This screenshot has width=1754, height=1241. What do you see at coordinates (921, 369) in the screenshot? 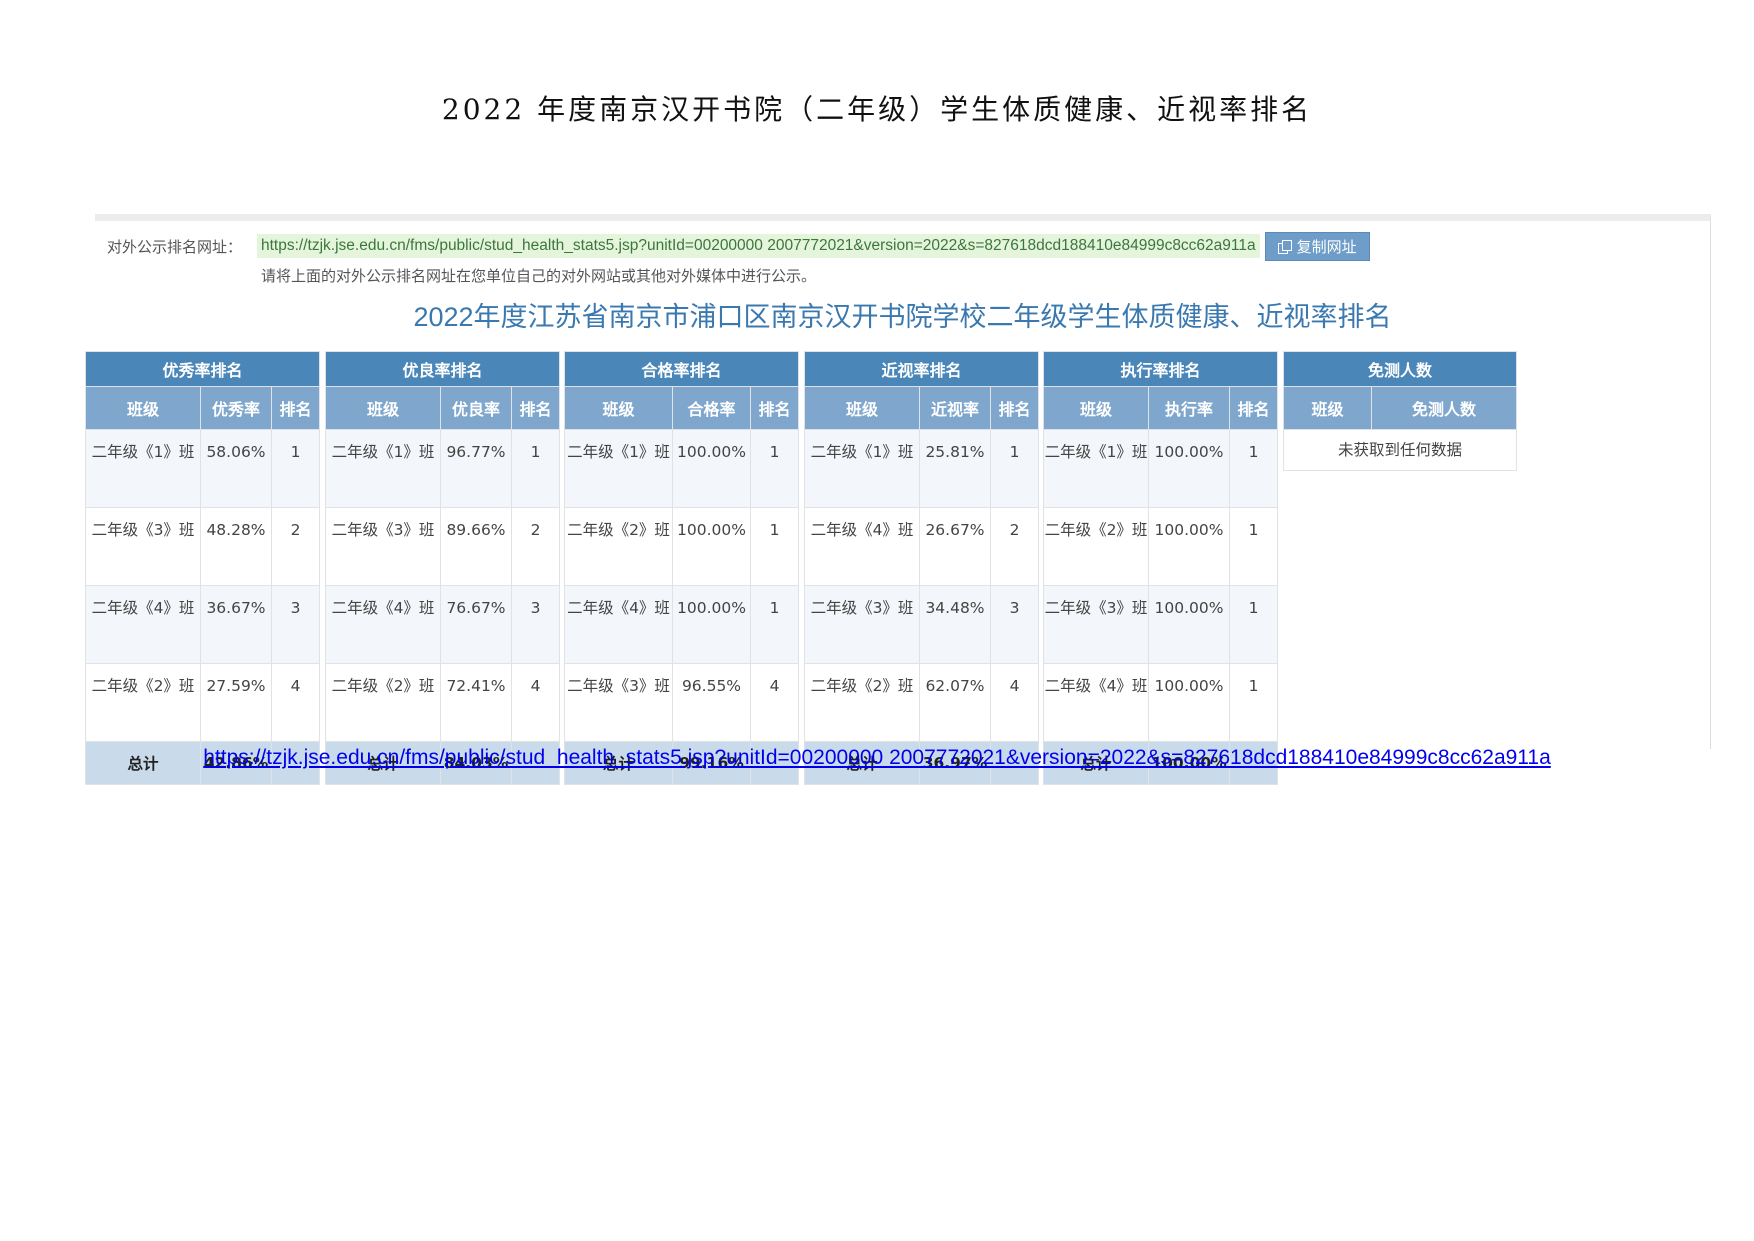
I see `panel-title: 近视率排名` at bounding box center [921, 369].